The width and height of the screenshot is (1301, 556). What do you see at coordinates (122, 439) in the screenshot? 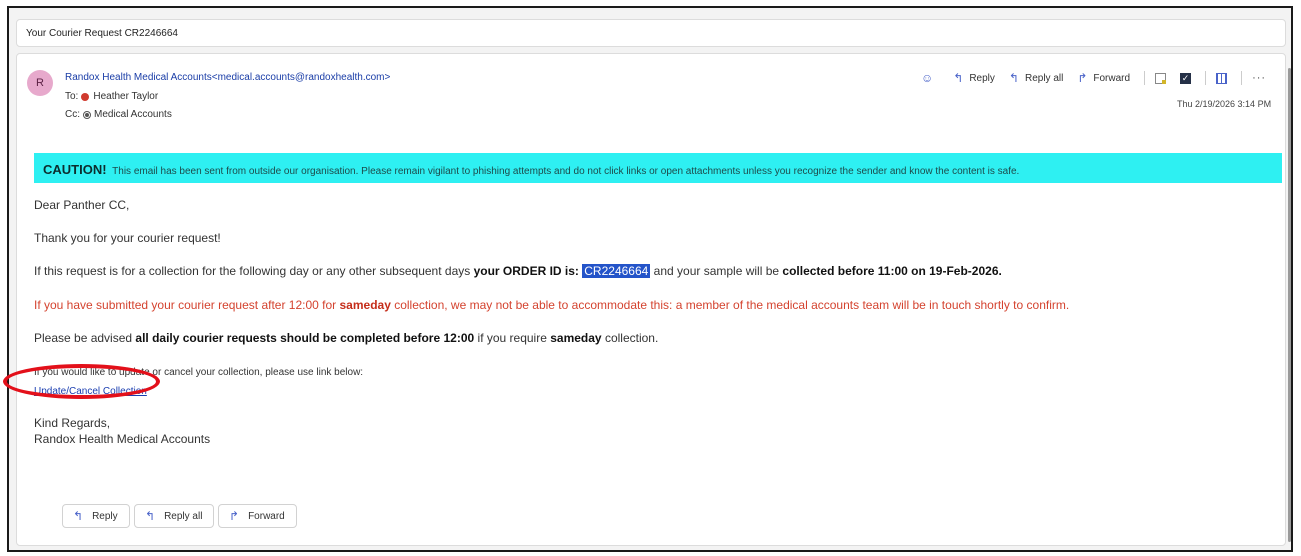
I see `signature: Randox Health Medical Accounts` at bounding box center [122, 439].